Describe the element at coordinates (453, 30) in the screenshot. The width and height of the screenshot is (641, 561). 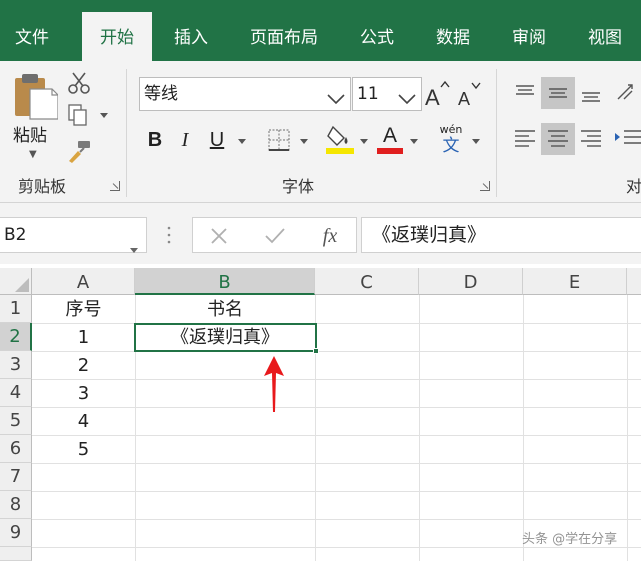
I see `tab-data: 数据` at that location.